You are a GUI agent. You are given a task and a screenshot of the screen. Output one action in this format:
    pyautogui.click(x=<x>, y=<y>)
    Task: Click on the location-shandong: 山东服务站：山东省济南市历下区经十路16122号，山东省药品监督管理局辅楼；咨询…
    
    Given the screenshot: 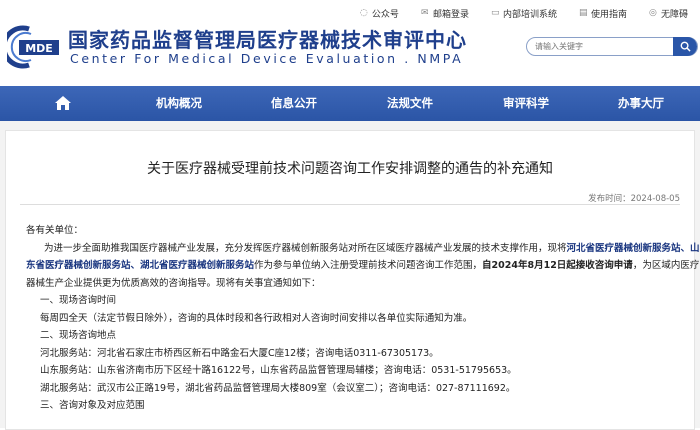 What is the action you would take?
    pyautogui.click(x=278, y=370)
    